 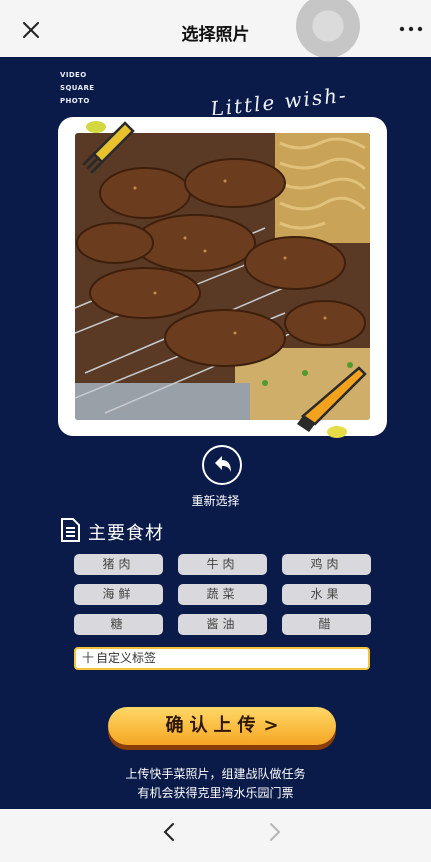 I want to click on tag-fruit: 水果, so click(x=326, y=594).